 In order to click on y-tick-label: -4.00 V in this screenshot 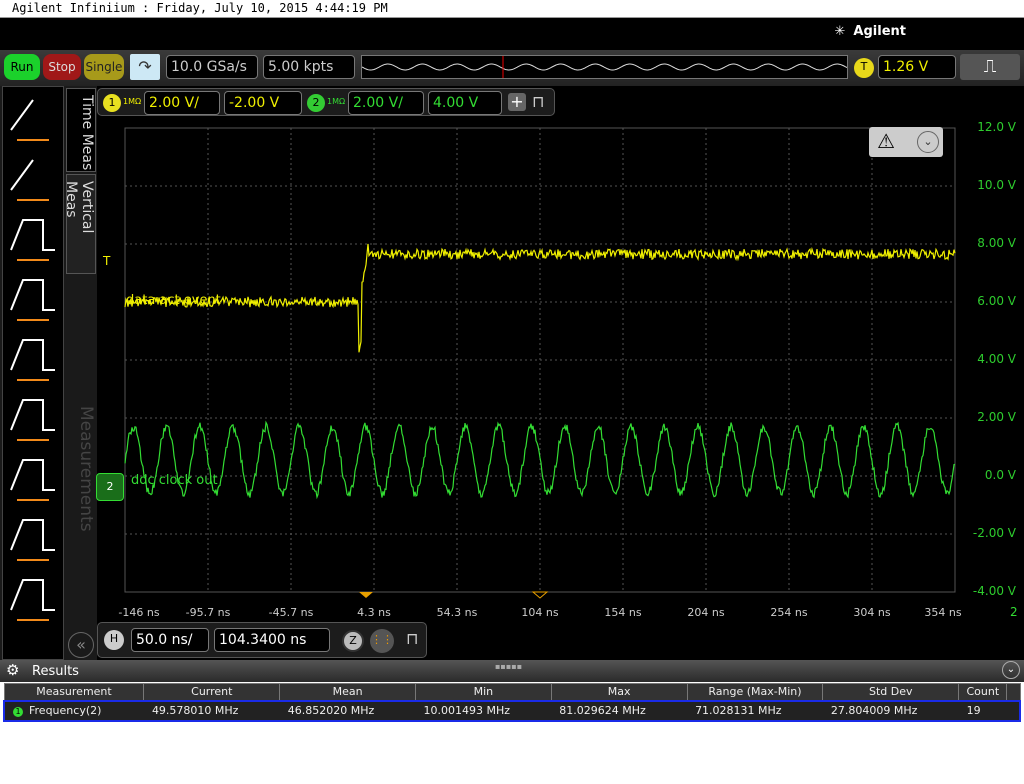, I will do `click(994, 591)`.